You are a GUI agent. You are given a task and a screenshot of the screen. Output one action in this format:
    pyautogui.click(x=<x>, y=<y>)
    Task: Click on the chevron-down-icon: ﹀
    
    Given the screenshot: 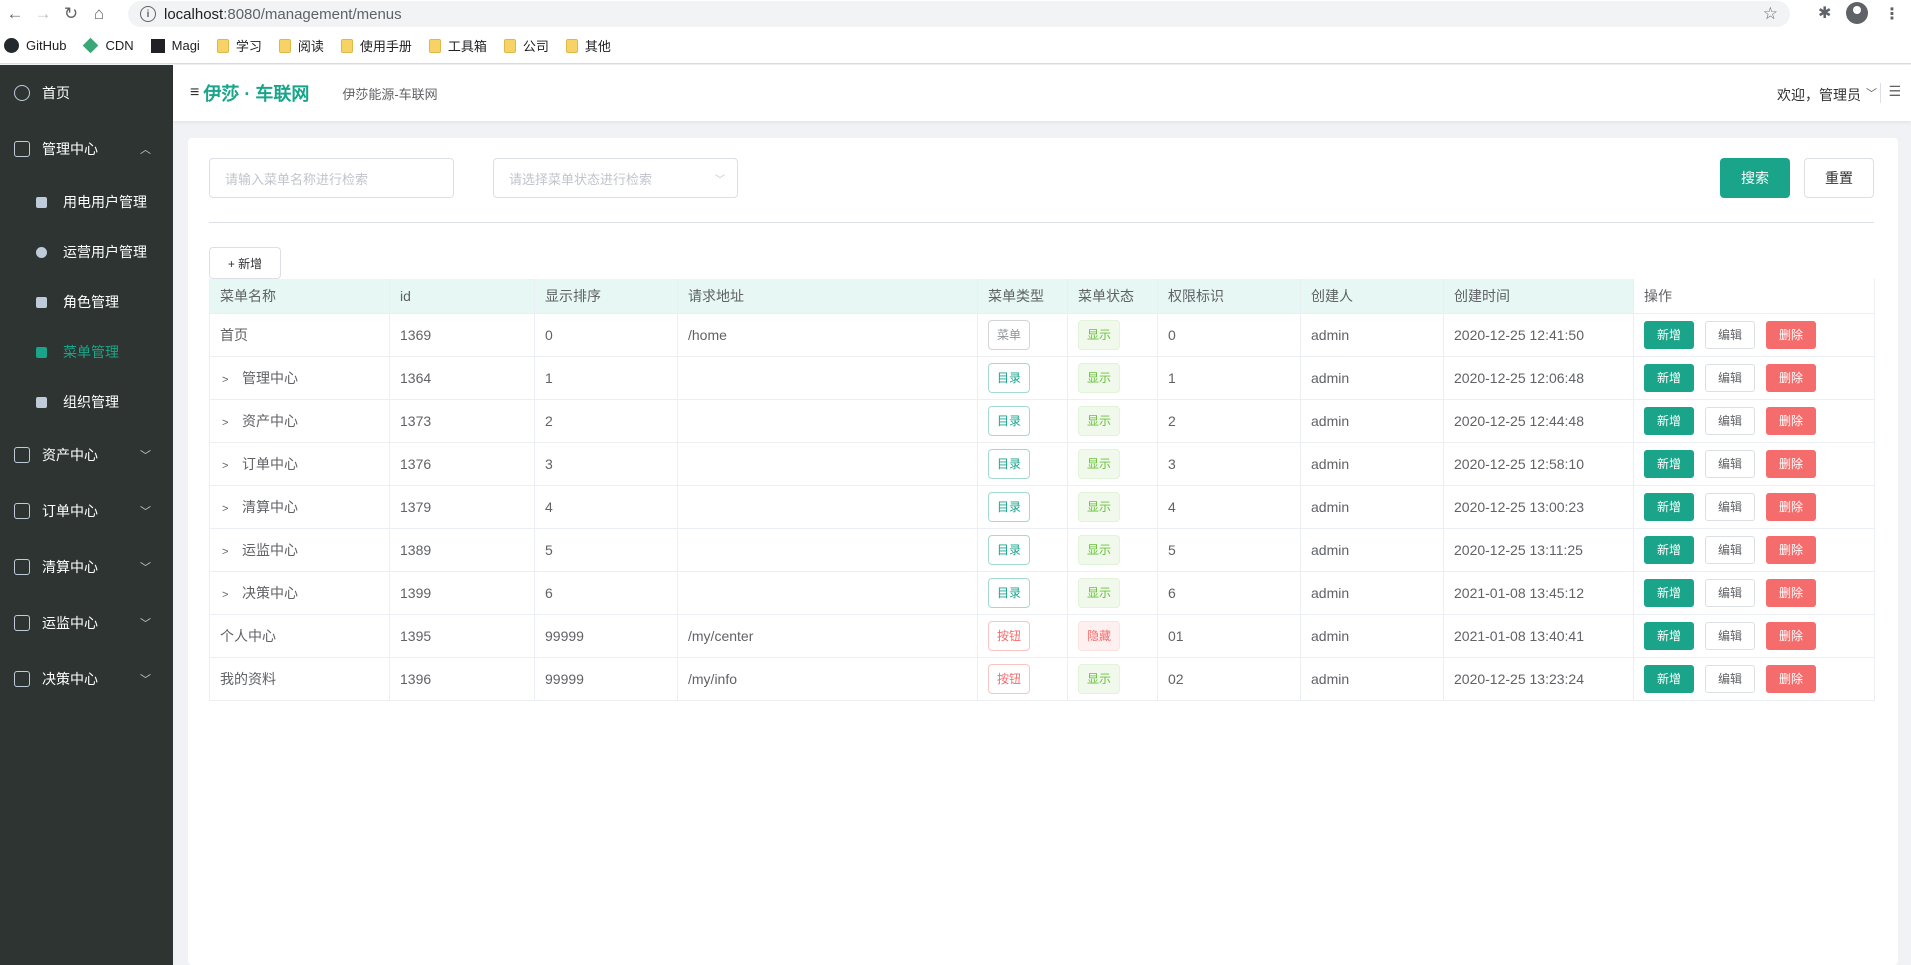 What is the action you would take?
    pyautogui.click(x=1871, y=93)
    